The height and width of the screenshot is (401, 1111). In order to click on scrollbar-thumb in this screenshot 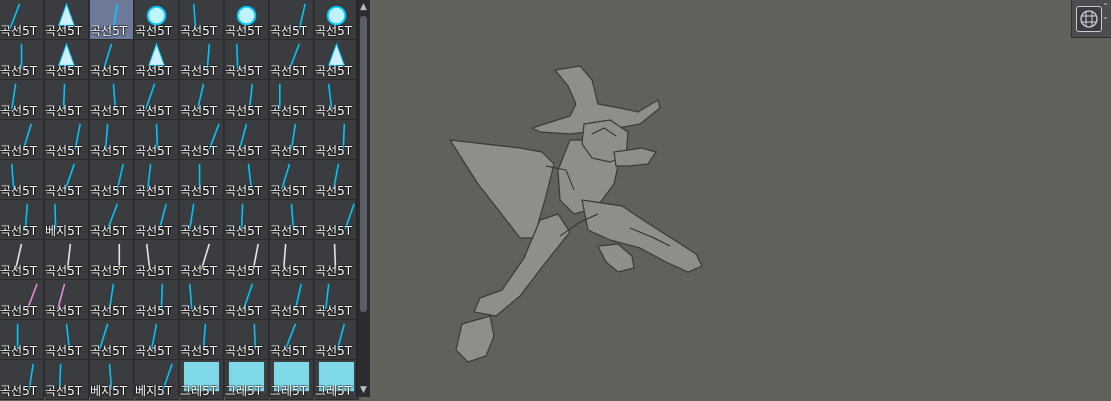, I will do `click(363, 164)`.